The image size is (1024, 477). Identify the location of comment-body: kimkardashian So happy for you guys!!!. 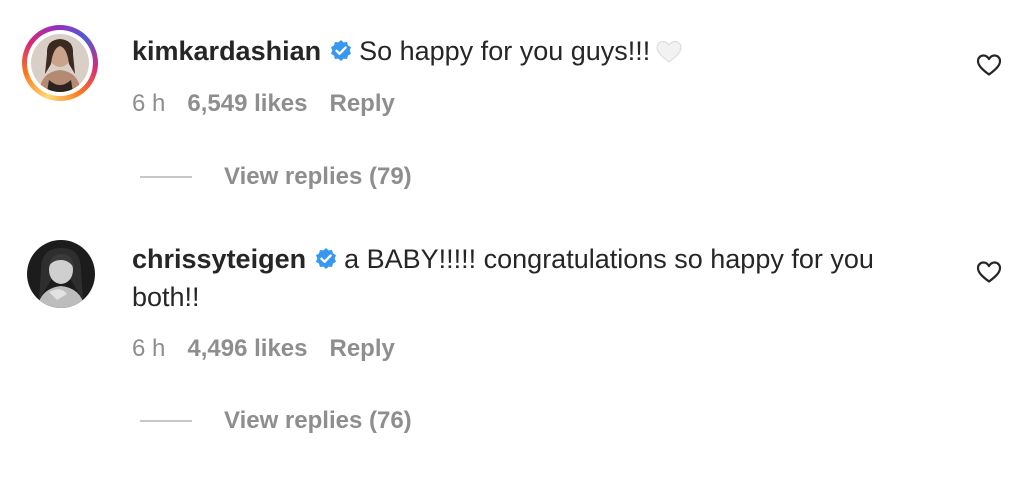
(532, 51).